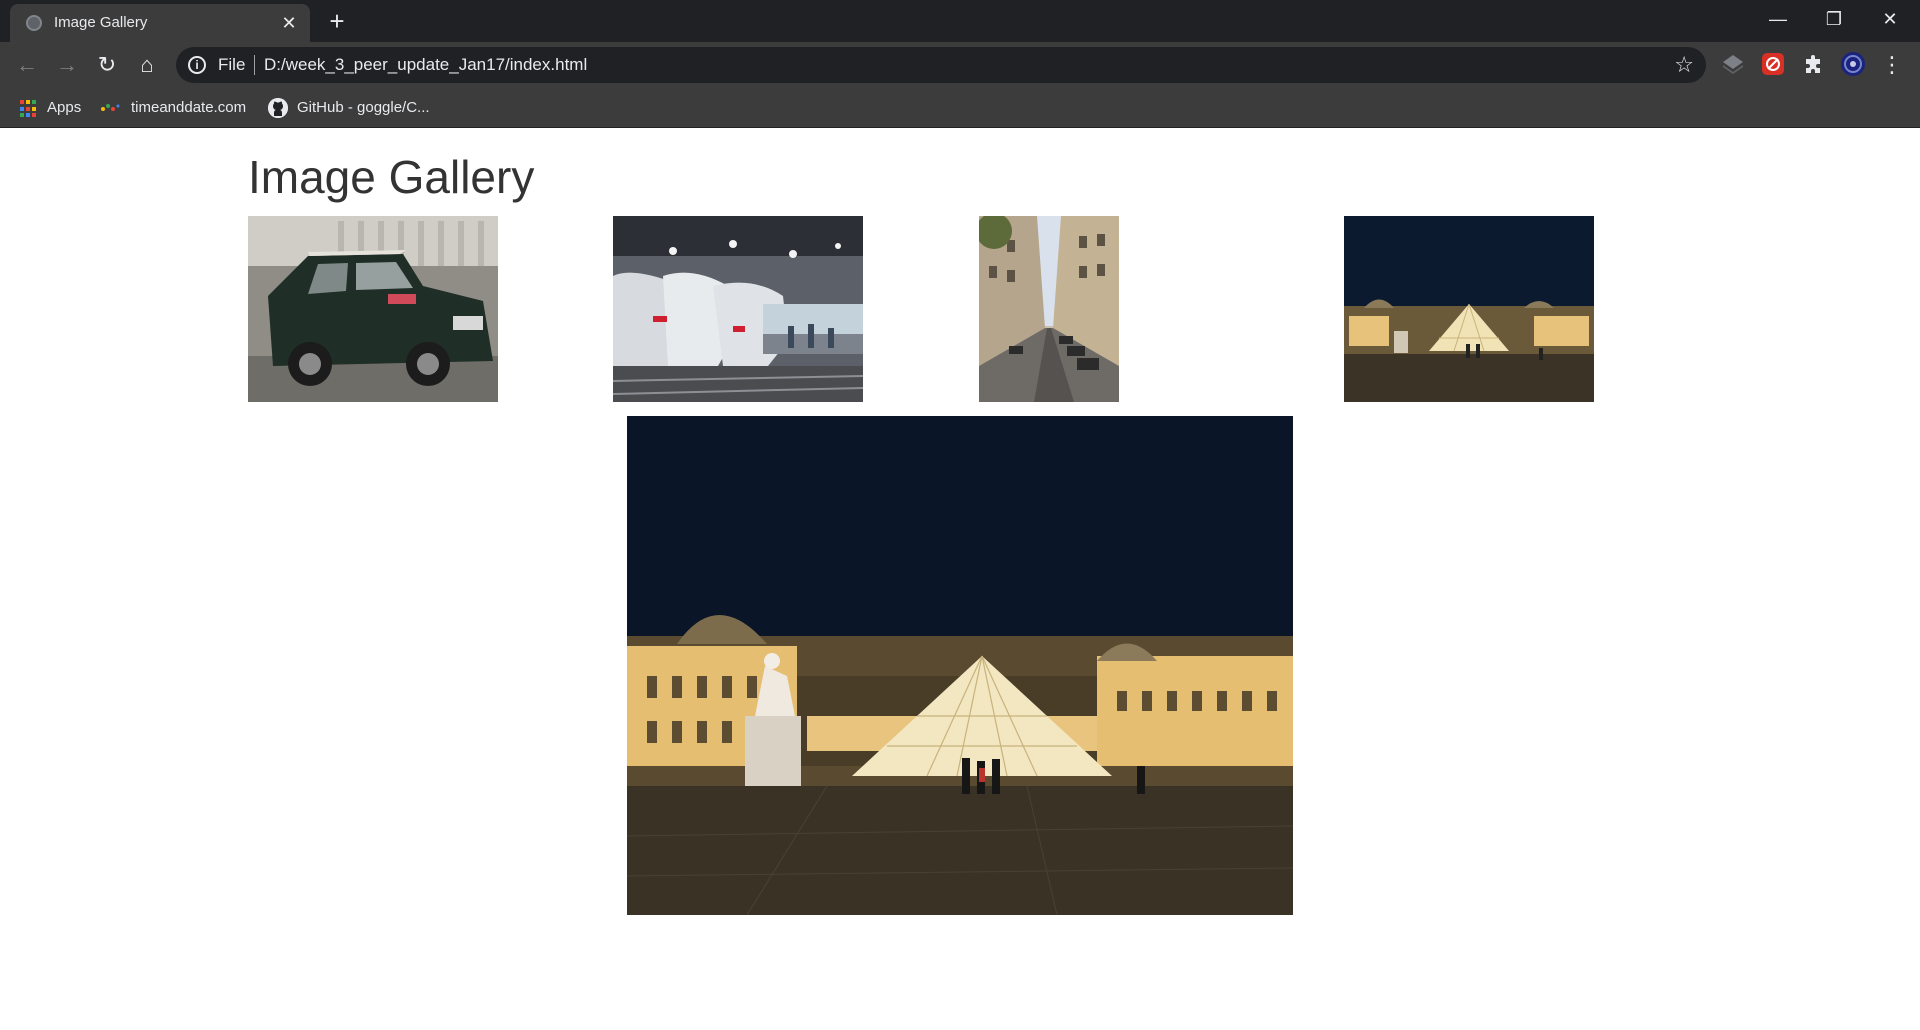 This screenshot has height=1030, width=1920. I want to click on page-title: Image Gallery, so click(391, 177).